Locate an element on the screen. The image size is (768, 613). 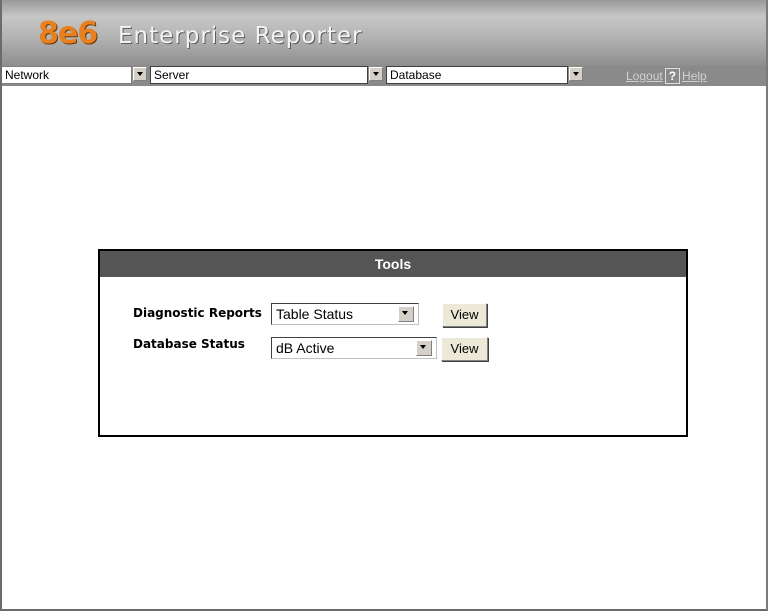
database-status-value: dB Active is located at coordinates (305, 348).